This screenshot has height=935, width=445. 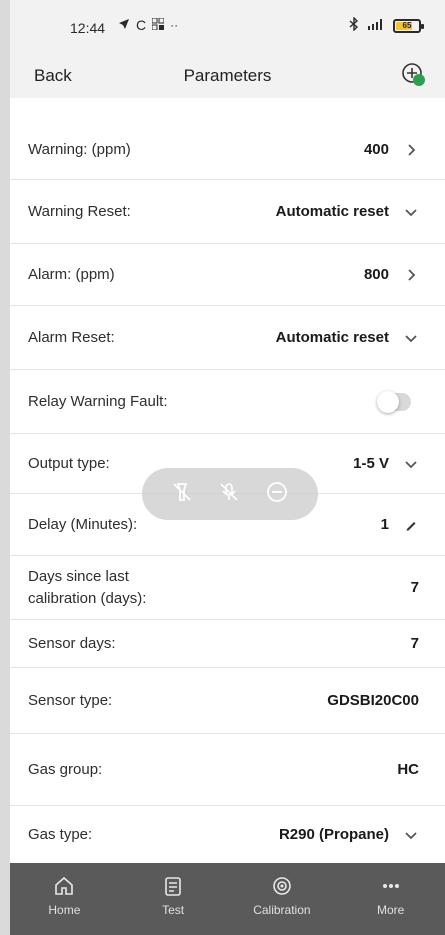 I want to click on status-right-icons: 65, so click(x=386, y=25).